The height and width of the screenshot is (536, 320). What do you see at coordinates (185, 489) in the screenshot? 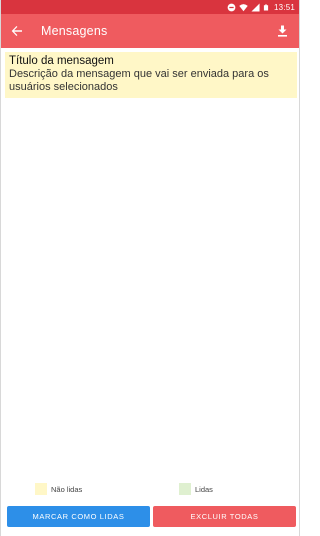
I see `read-swatch` at bounding box center [185, 489].